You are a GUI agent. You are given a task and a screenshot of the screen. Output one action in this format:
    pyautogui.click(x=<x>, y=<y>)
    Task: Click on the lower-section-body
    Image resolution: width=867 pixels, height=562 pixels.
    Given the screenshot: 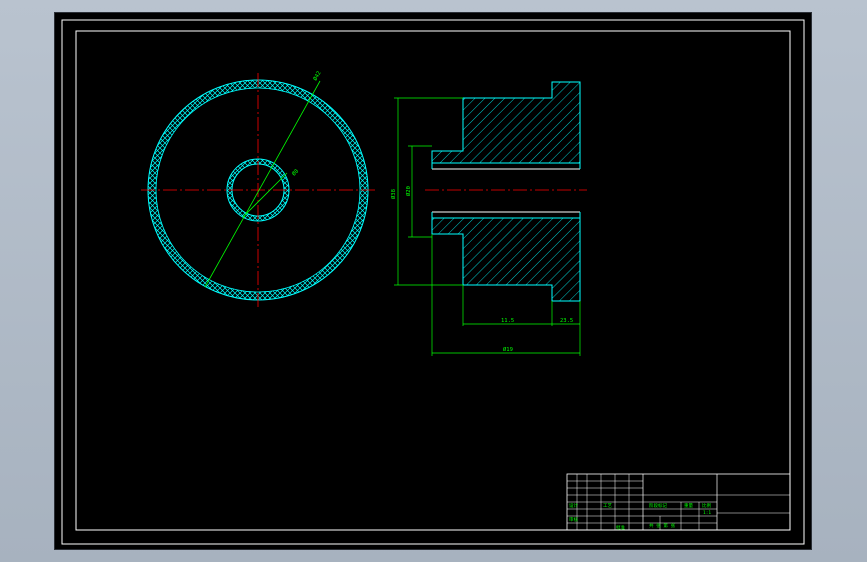 What is the action you would take?
    pyautogui.click(x=506, y=259)
    